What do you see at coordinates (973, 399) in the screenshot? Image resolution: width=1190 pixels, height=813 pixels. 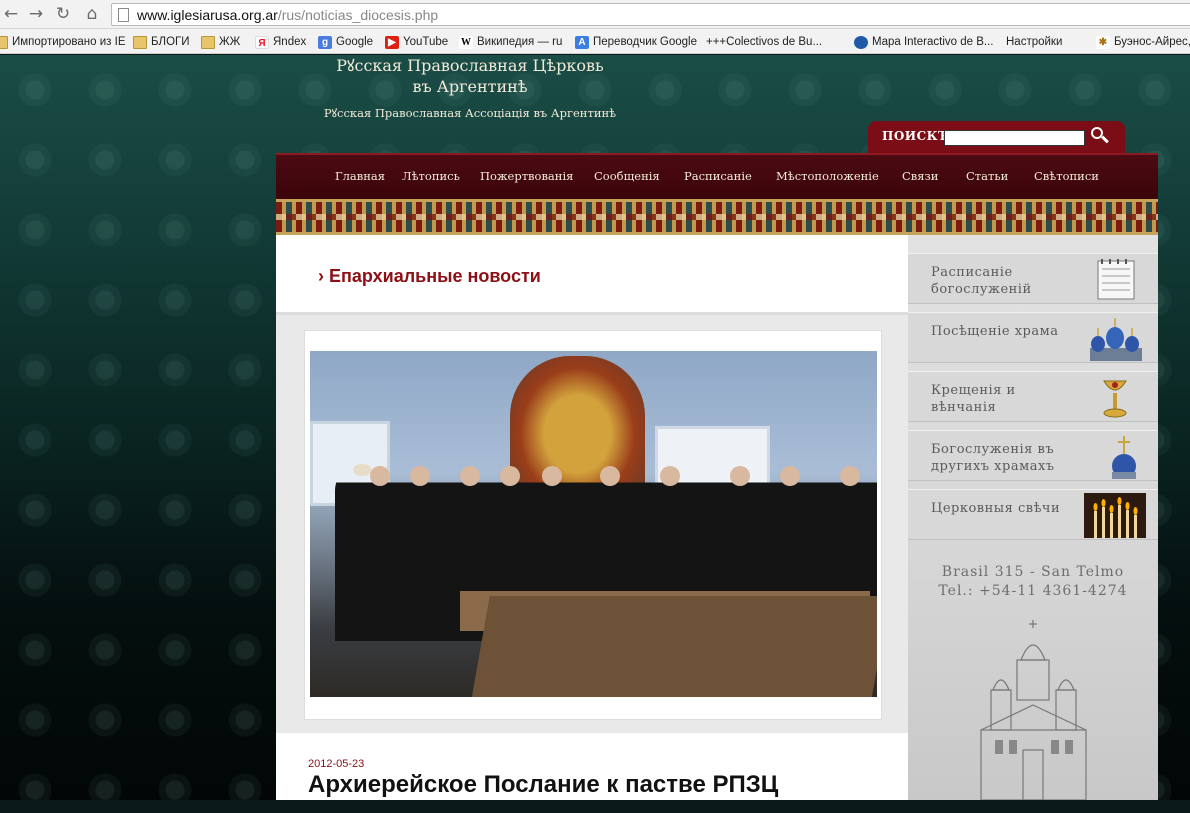 I see `sidebar-item-label: Крещенія и вѣнчанія` at bounding box center [973, 399].